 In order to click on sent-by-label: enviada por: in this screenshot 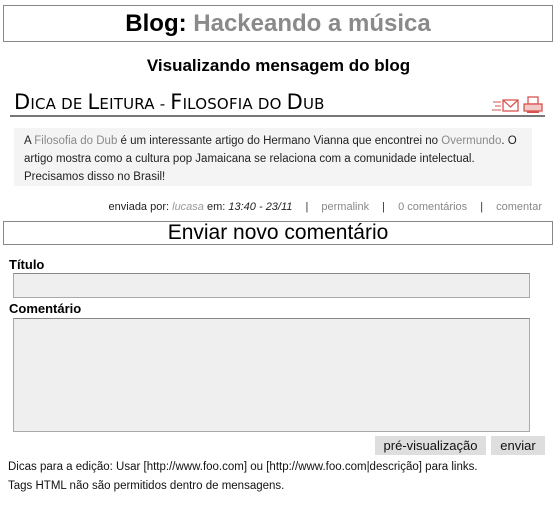, I will do `click(139, 207)`.